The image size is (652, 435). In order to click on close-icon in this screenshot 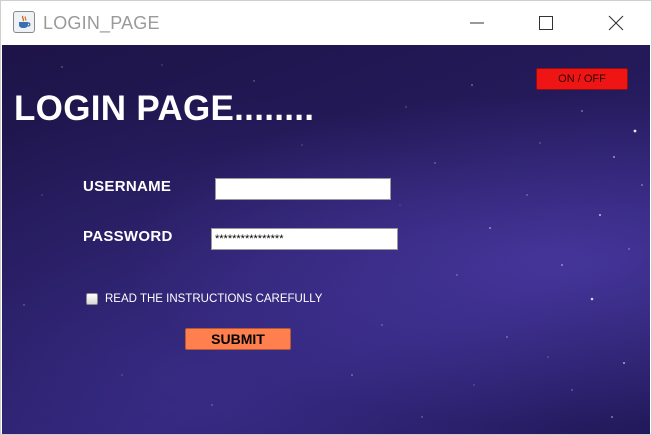, I will do `click(616, 23)`.